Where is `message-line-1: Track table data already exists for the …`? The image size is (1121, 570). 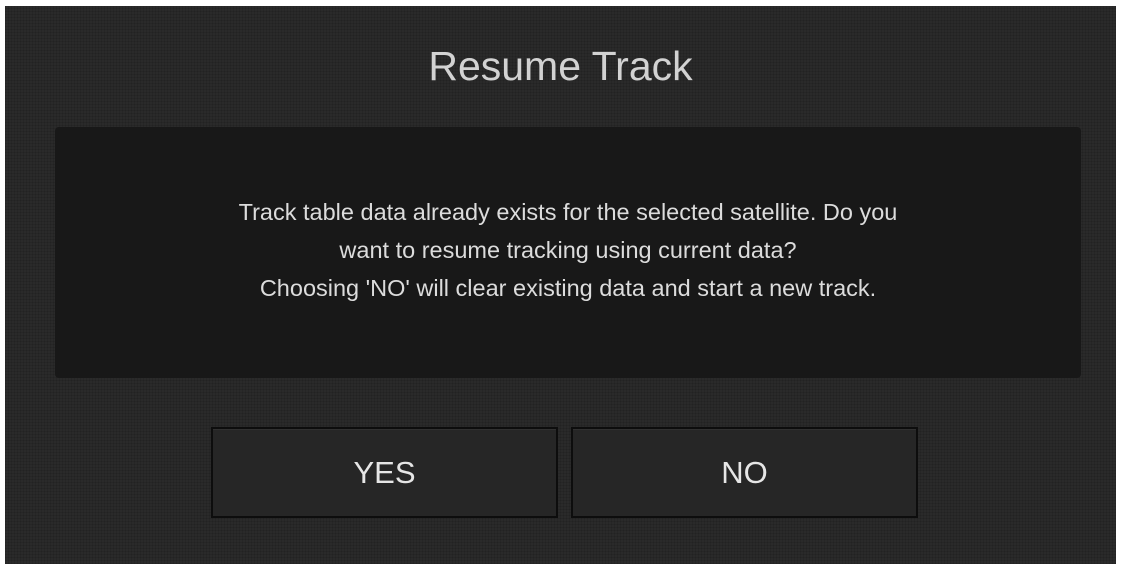 message-line-1: Track table data already exists for the … is located at coordinates (568, 211).